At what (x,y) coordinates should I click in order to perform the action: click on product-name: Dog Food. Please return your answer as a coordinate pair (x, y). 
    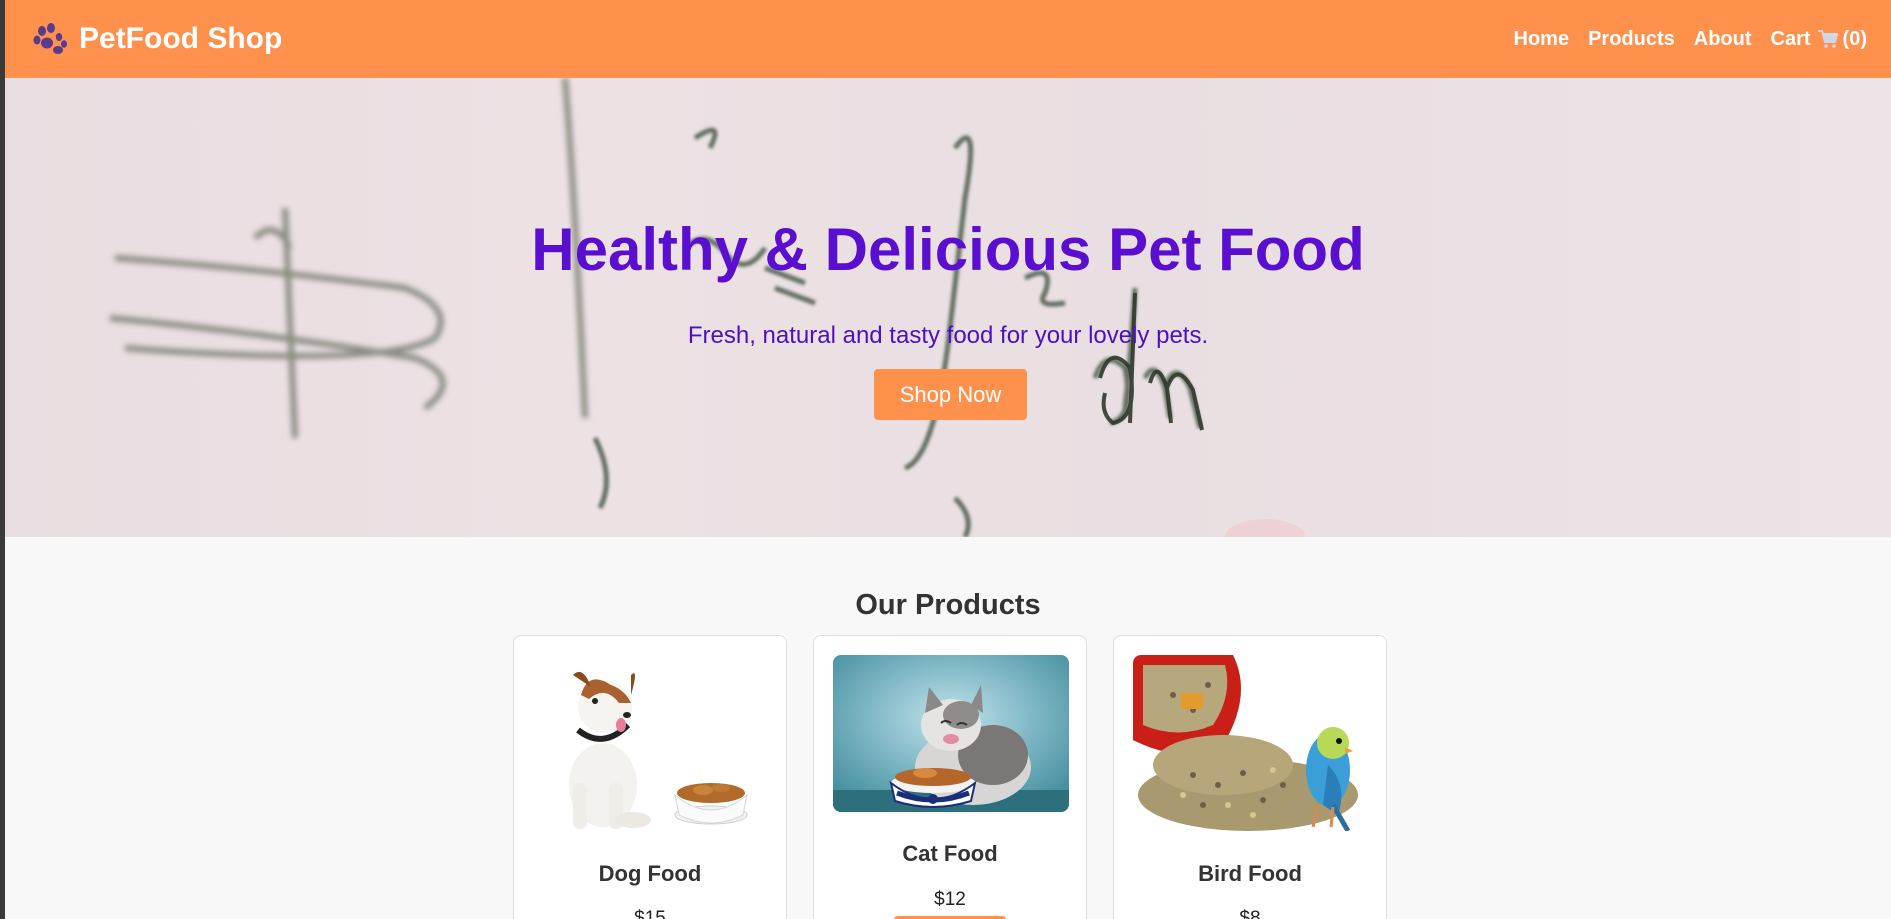
    Looking at the image, I should click on (650, 873).